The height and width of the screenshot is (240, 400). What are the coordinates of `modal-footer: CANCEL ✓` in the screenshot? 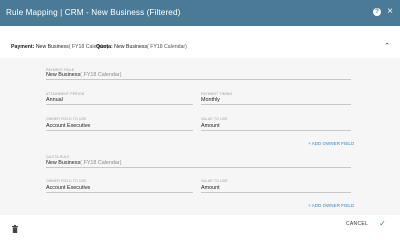 It's located at (200, 224).